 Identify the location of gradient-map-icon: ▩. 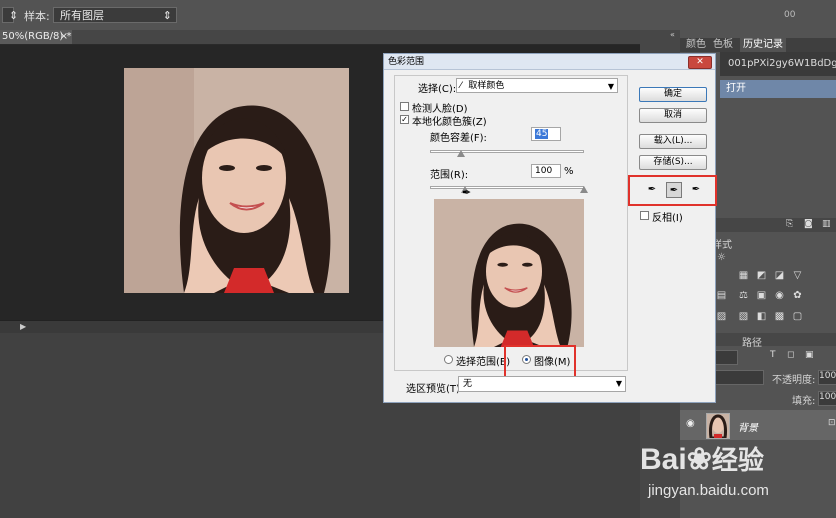
(779, 316).